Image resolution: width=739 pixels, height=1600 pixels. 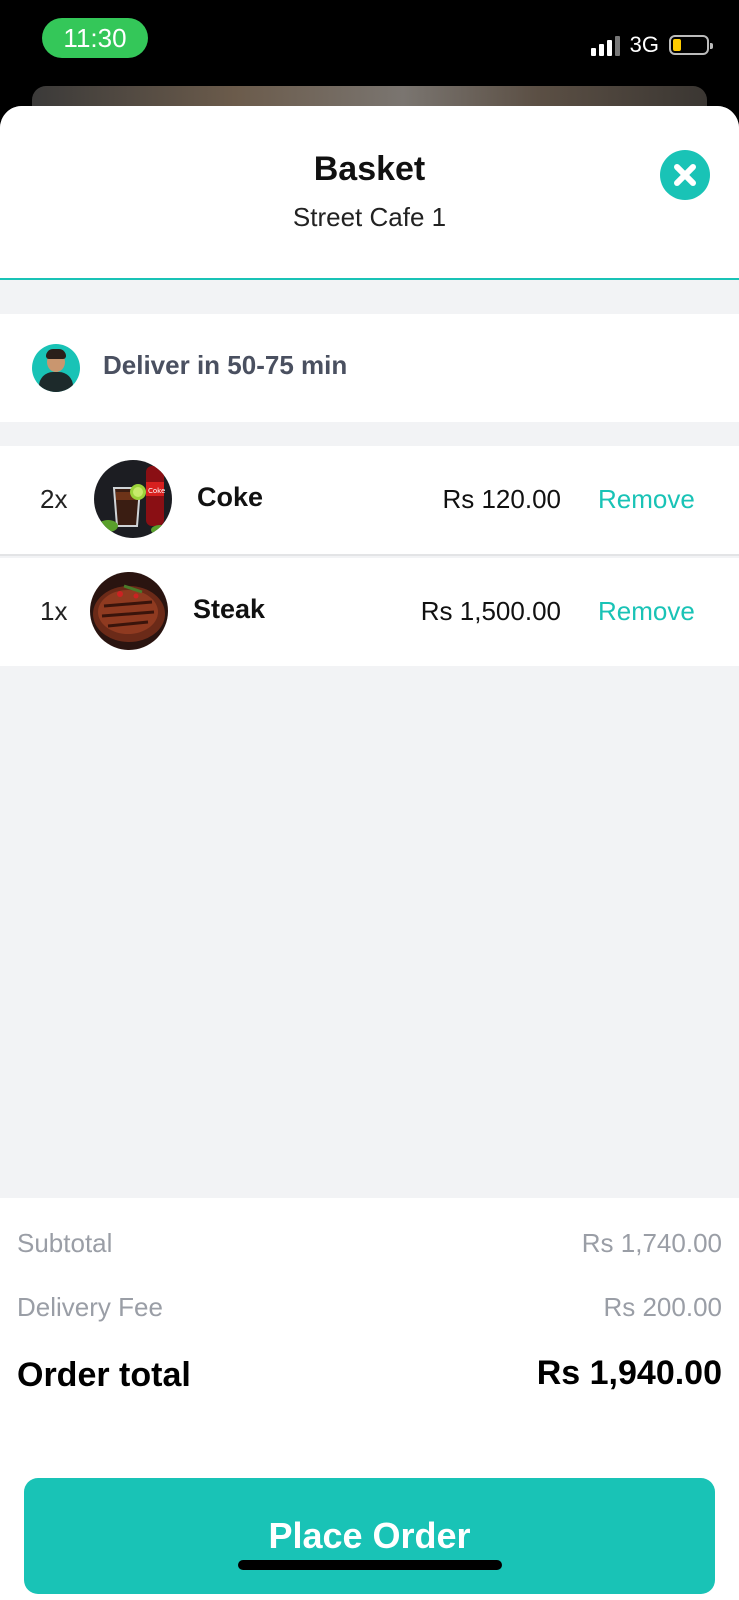 I want to click on svg-text: Coke, so click(x=156, y=491).